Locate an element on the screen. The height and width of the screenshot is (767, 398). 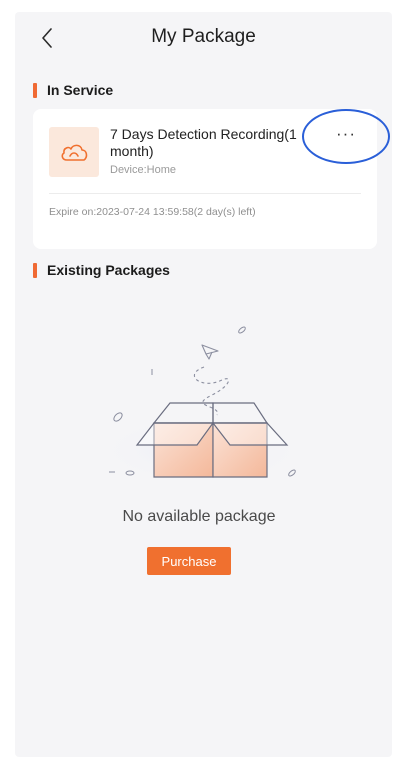
in-service-title: In Service is located at coordinates (80, 90).